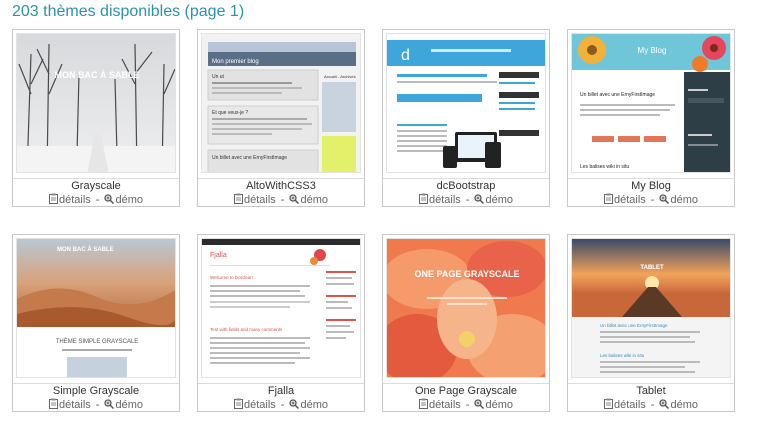 The height and width of the screenshot is (433, 758). I want to click on theme-card-grayscale: MON BAC À SABLE Grayscale détails - démo, so click(96, 118).